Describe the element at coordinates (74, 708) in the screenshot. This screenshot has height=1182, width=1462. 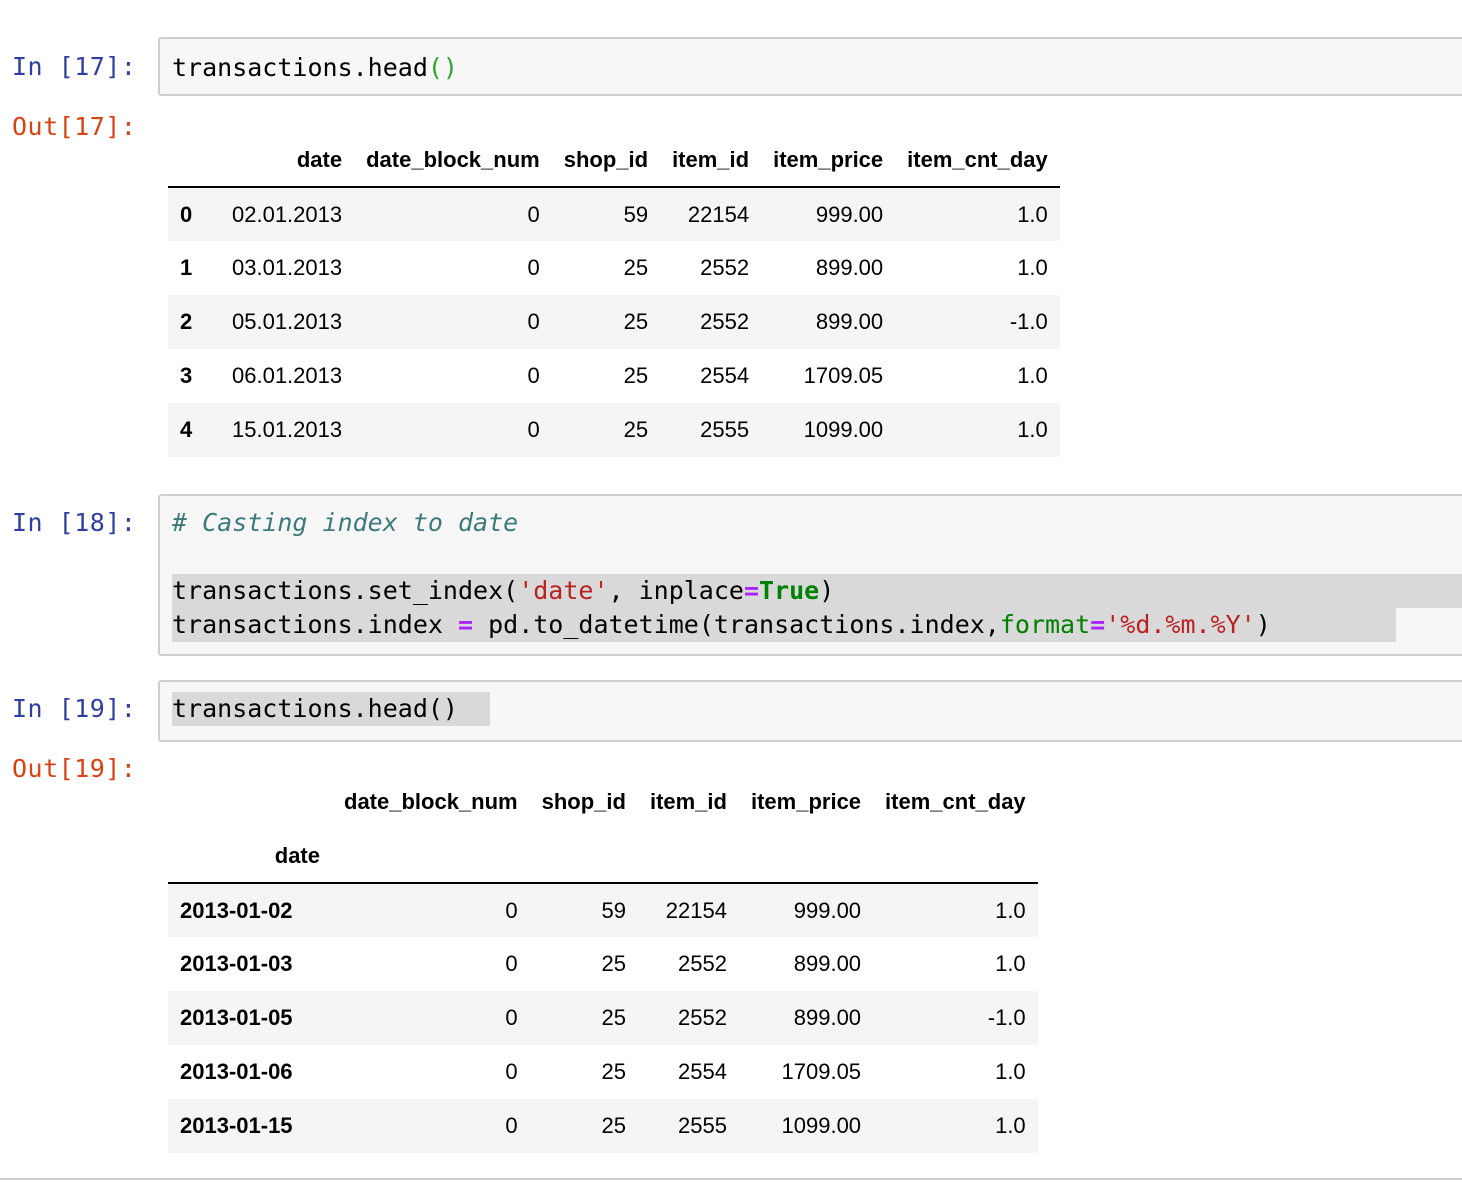
I see `input-prompt: In [19]:` at that location.